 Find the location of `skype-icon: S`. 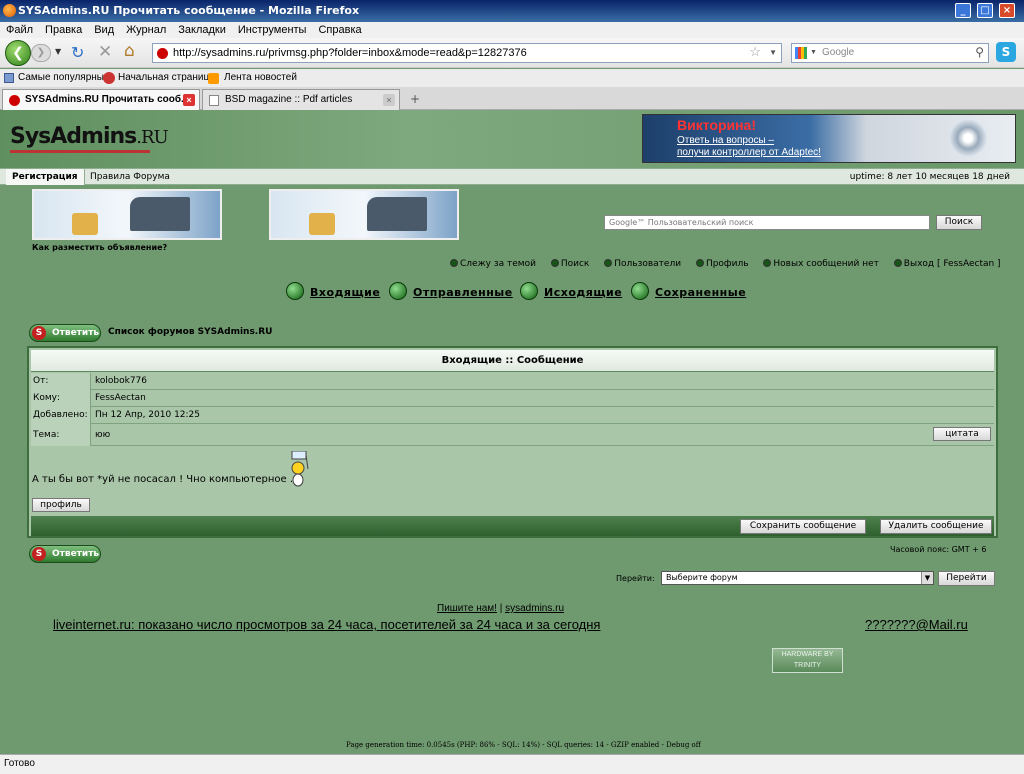

skype-icon: S is located at coordinates (1006, 52).